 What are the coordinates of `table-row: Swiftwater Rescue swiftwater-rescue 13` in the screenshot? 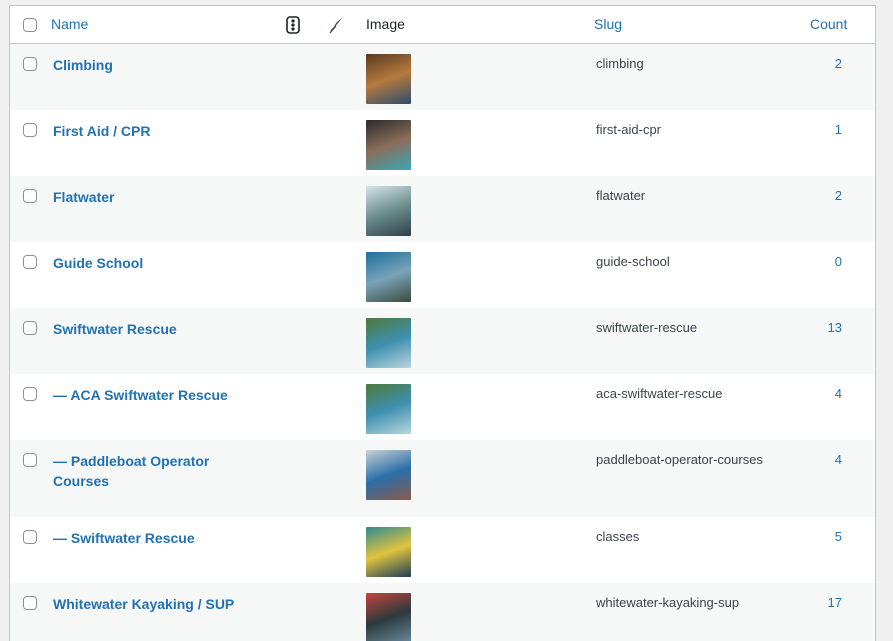 It's located at (442, 341).